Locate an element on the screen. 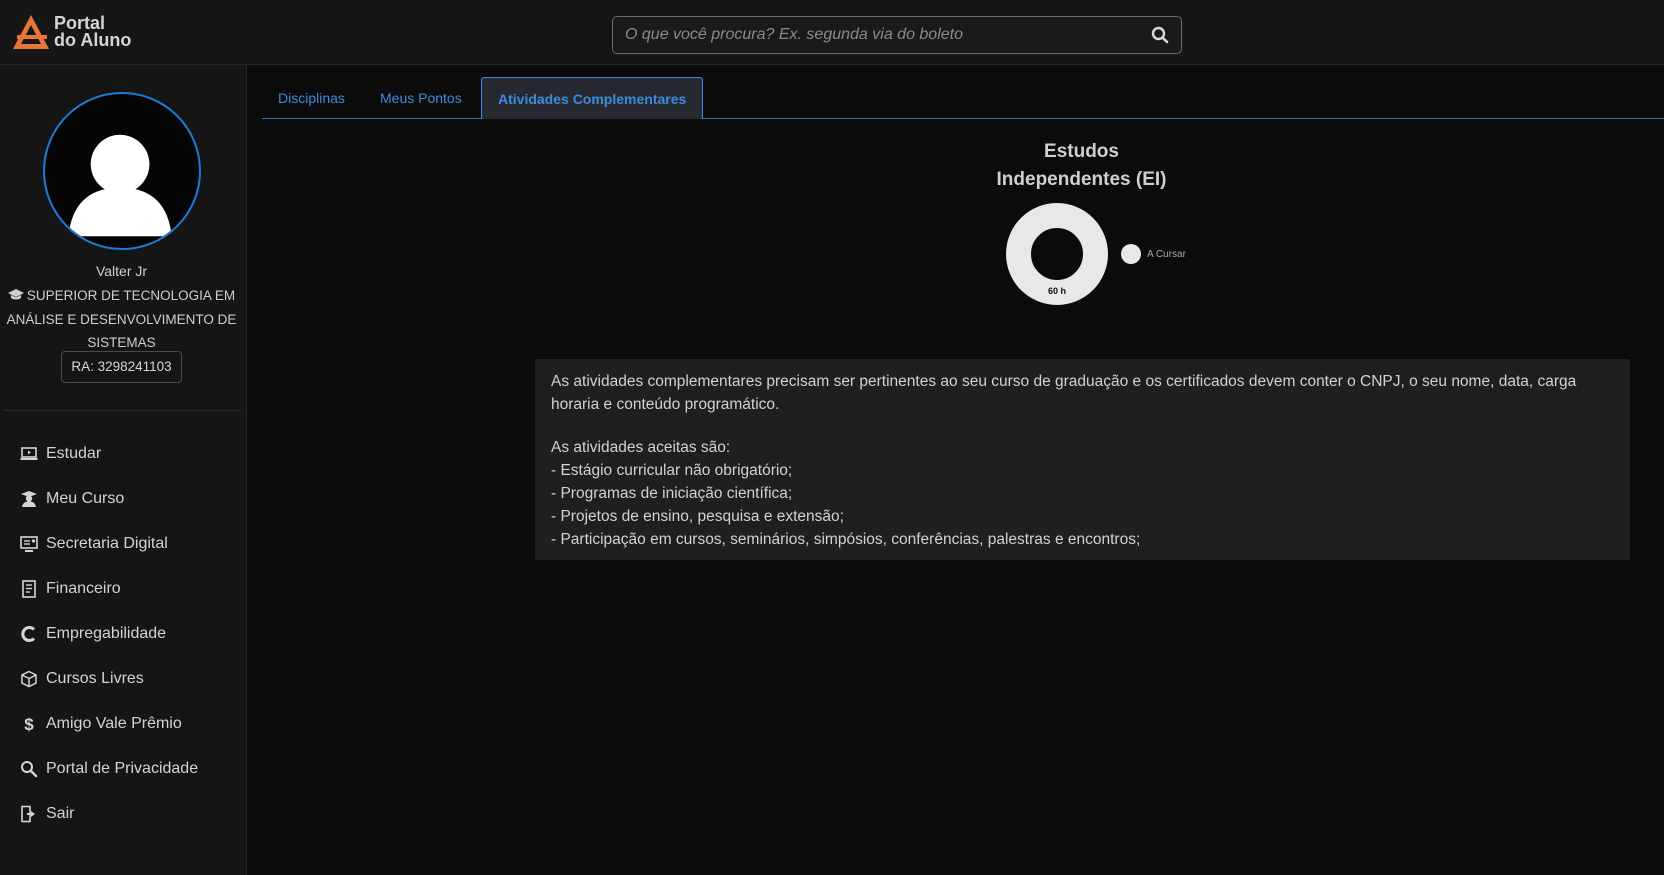 Image resolution: width=1664 pixels, height=875 pixels. donut-chart: 60 h is located at coordinates (1057, 254).